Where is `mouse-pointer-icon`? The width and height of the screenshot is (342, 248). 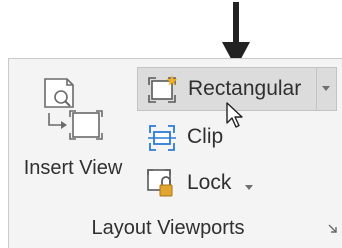
mouse-pointer-icon is located at coordinates (234, 115).